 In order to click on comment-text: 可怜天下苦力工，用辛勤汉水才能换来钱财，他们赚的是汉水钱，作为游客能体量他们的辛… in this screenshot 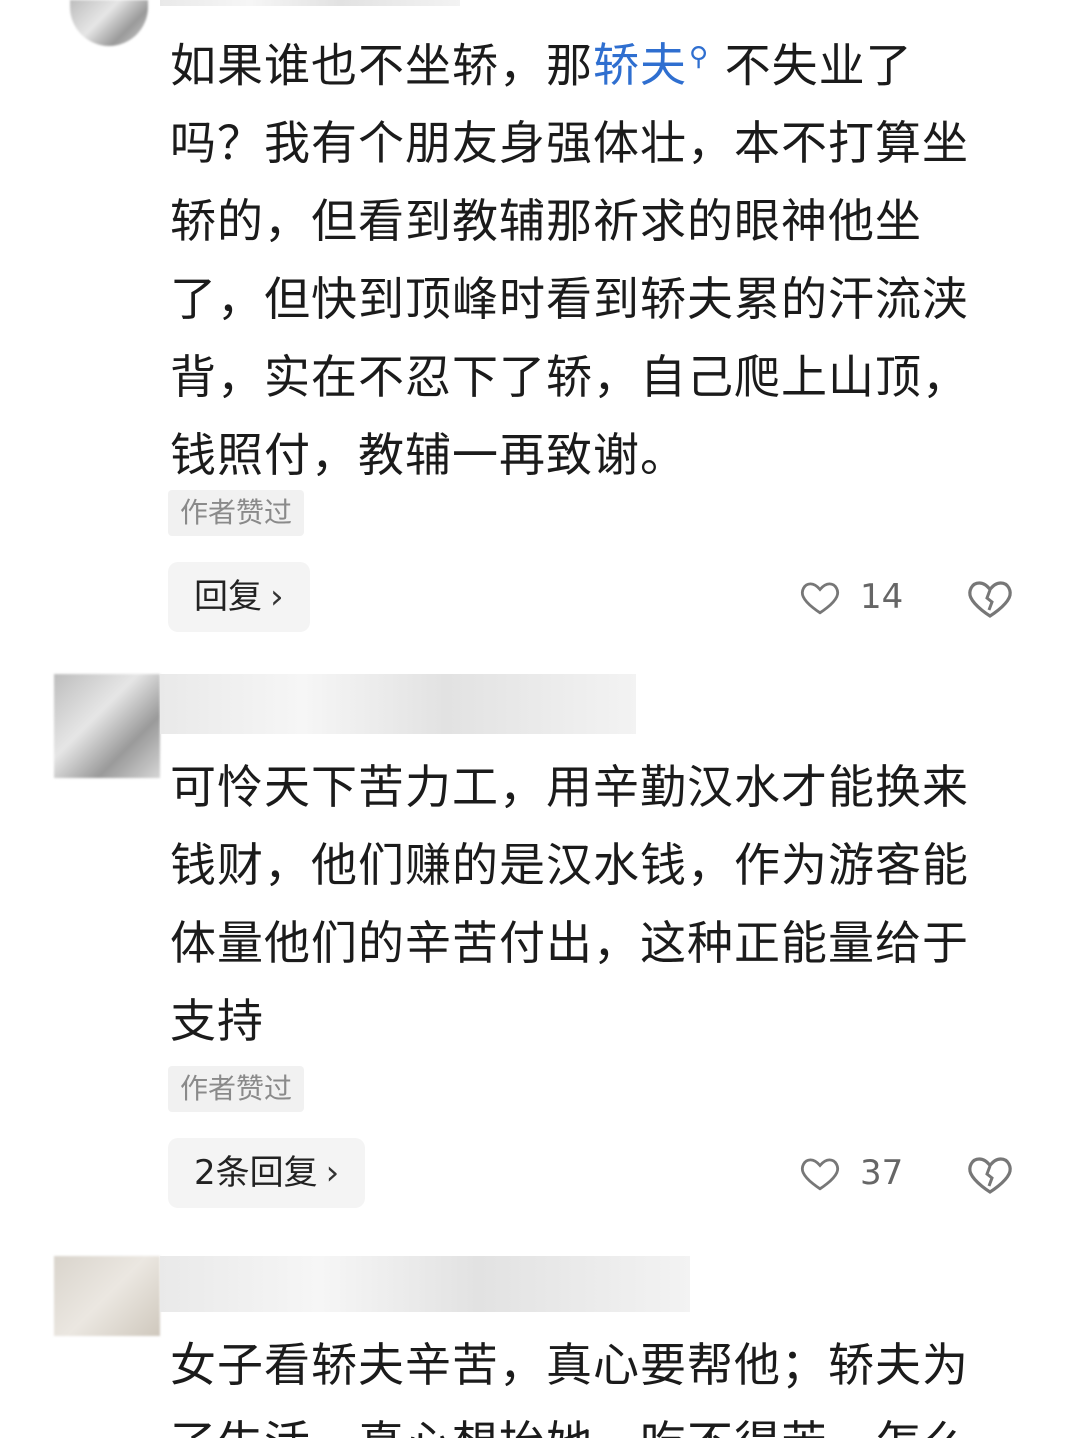, I will do `click(569, 904)`.